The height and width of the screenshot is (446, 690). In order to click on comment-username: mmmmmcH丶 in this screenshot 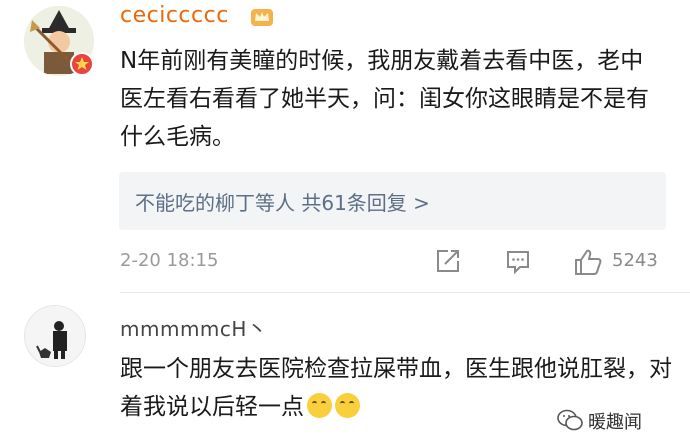, I will do `click(193, 327)`.